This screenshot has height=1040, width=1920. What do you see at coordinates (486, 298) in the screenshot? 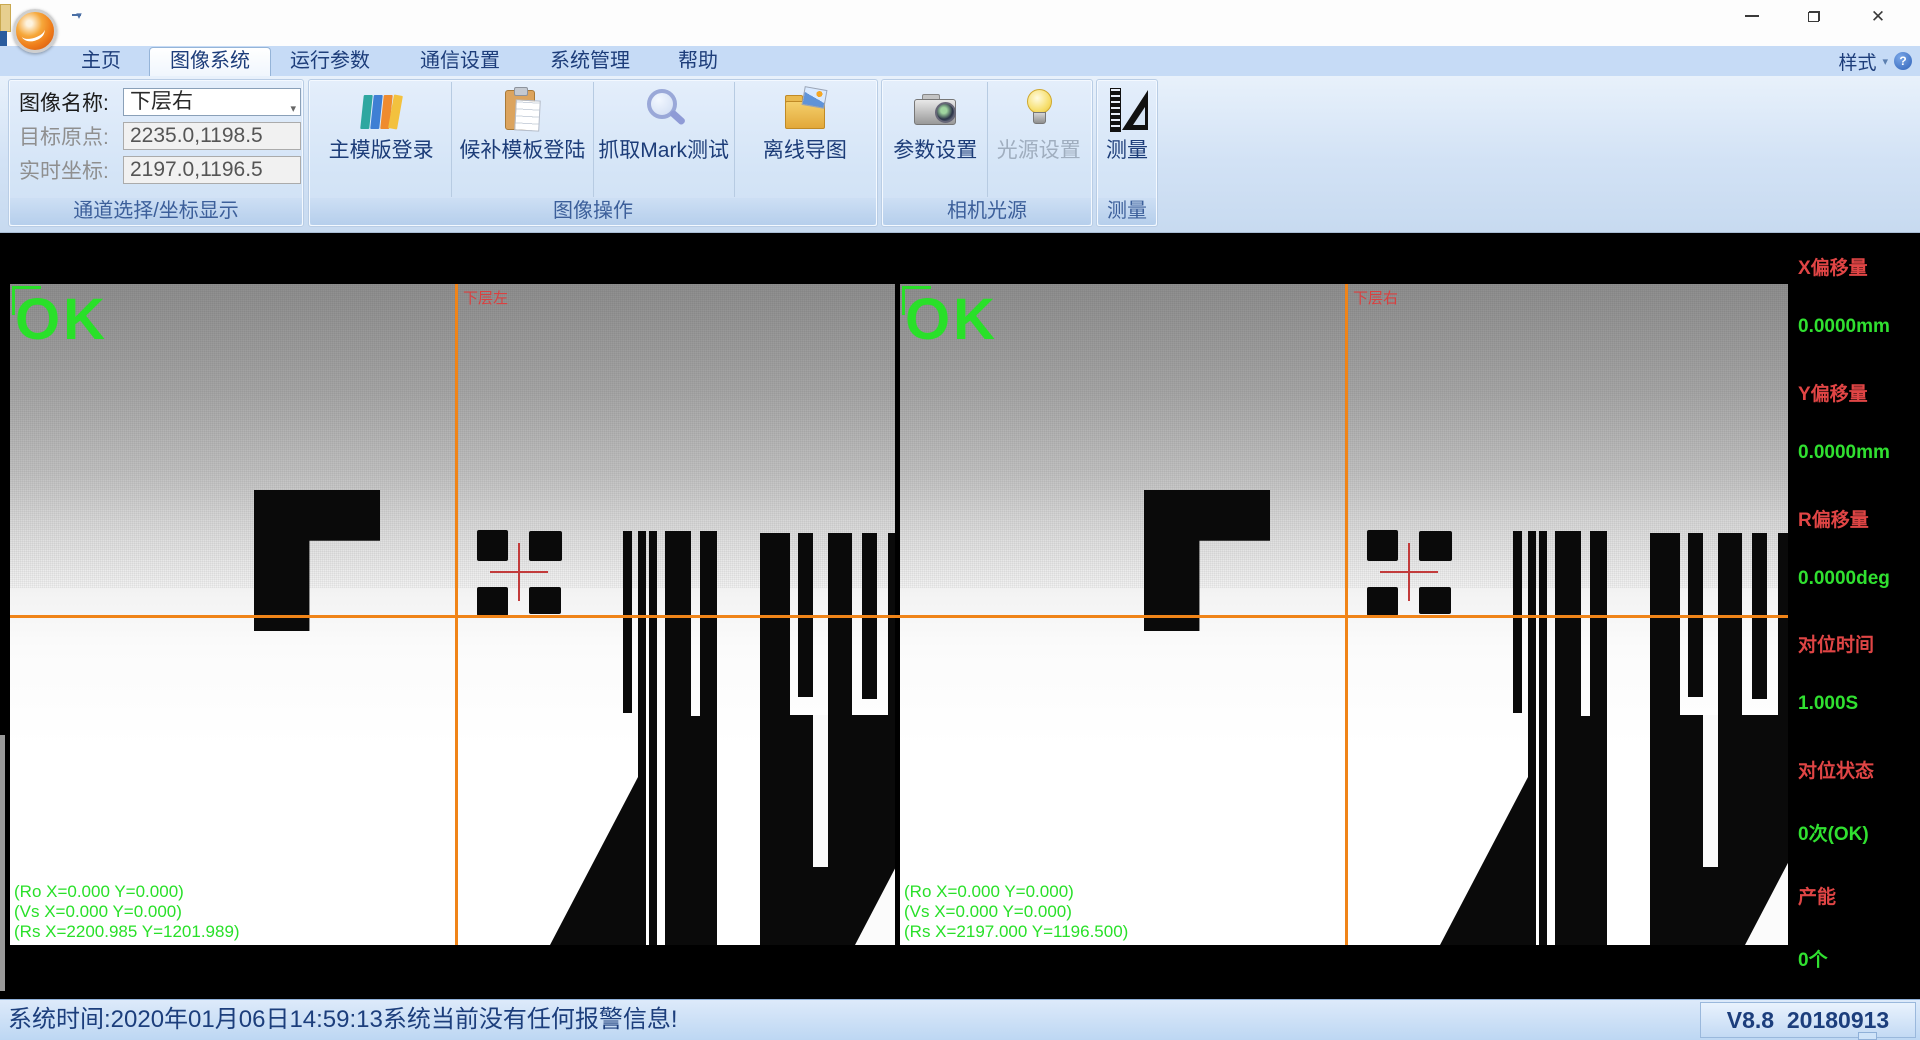
I see `camera-name-label: 下层左` at bounding box center [486, 298].